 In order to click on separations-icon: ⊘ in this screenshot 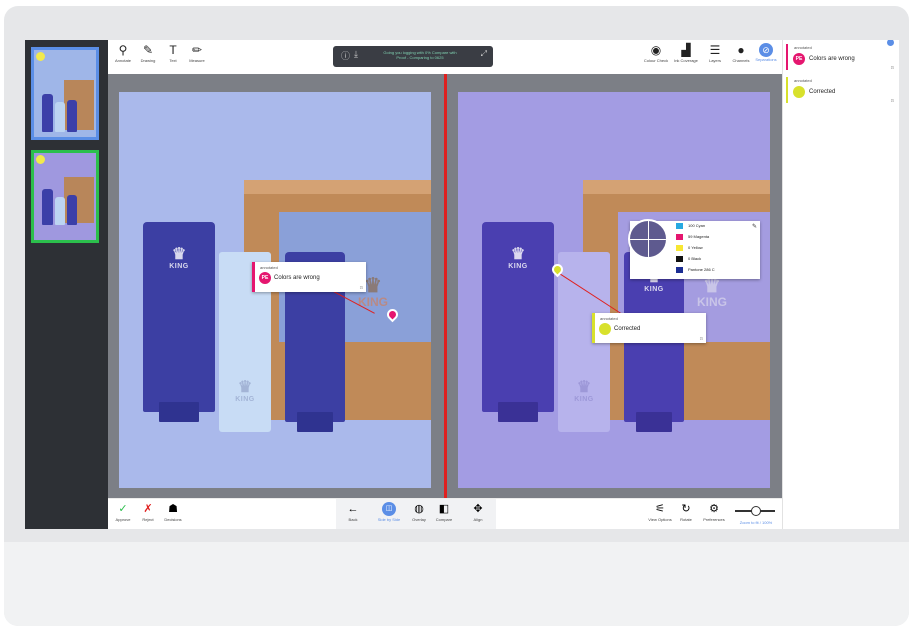, I will do `click(766, 50)`.